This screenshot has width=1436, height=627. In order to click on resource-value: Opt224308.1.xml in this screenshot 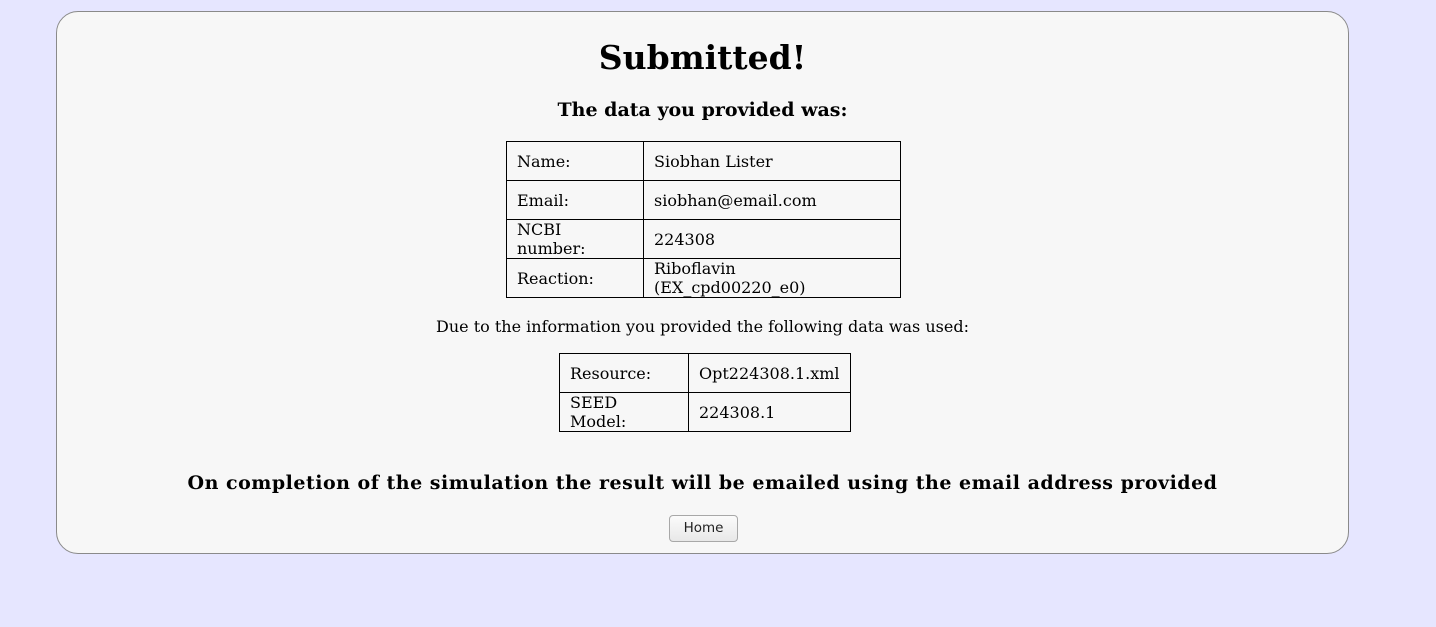, I will do `click(769, 373)`.